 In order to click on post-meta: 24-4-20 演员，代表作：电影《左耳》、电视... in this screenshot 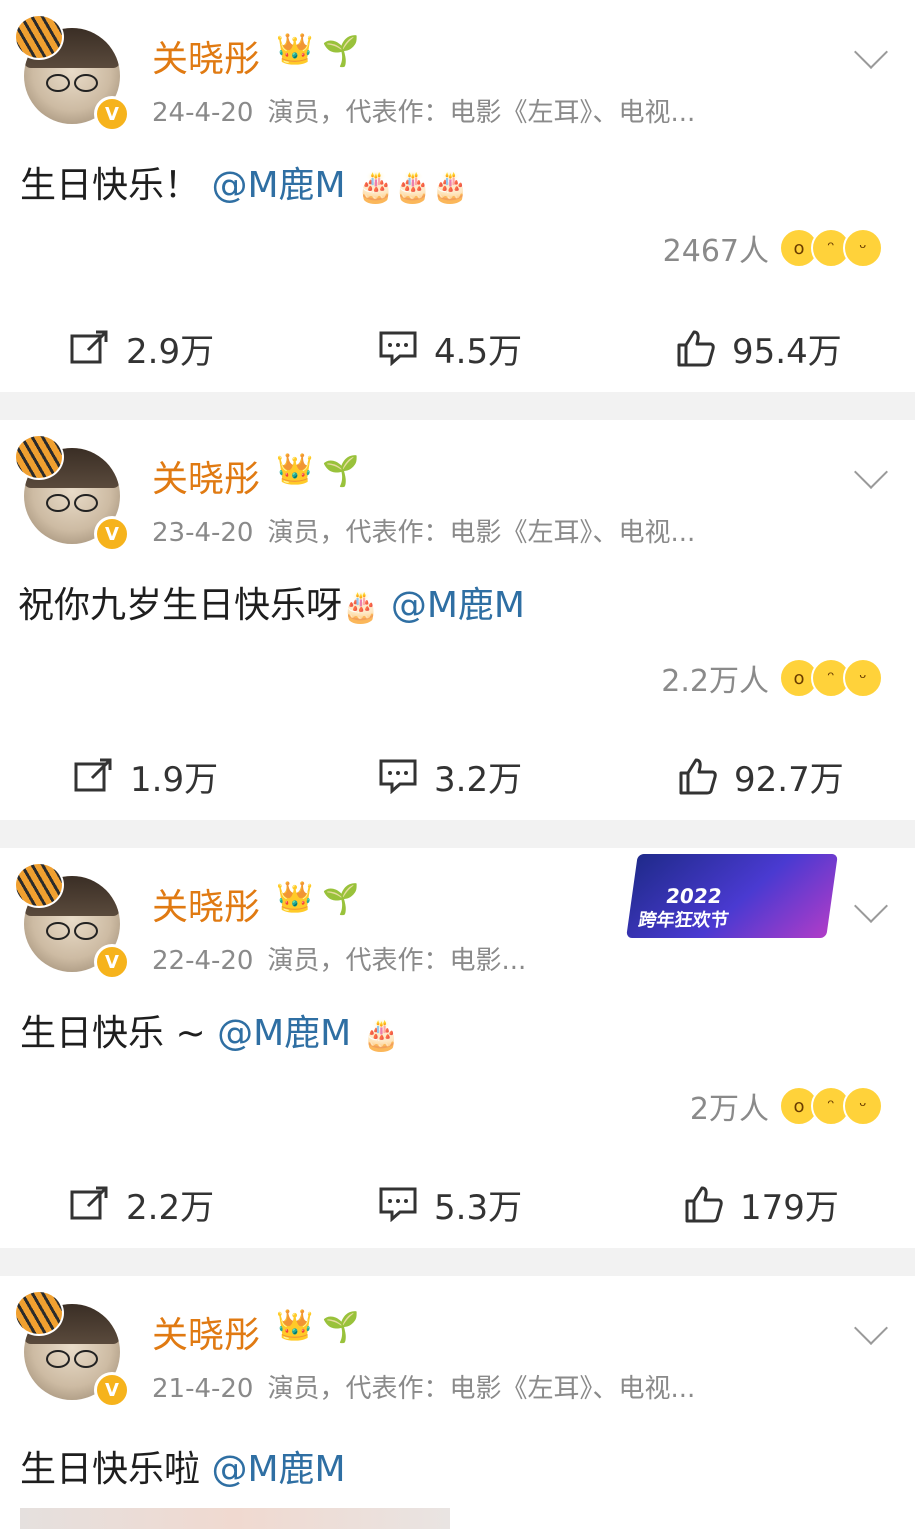, I will do `click(430, 110)`.